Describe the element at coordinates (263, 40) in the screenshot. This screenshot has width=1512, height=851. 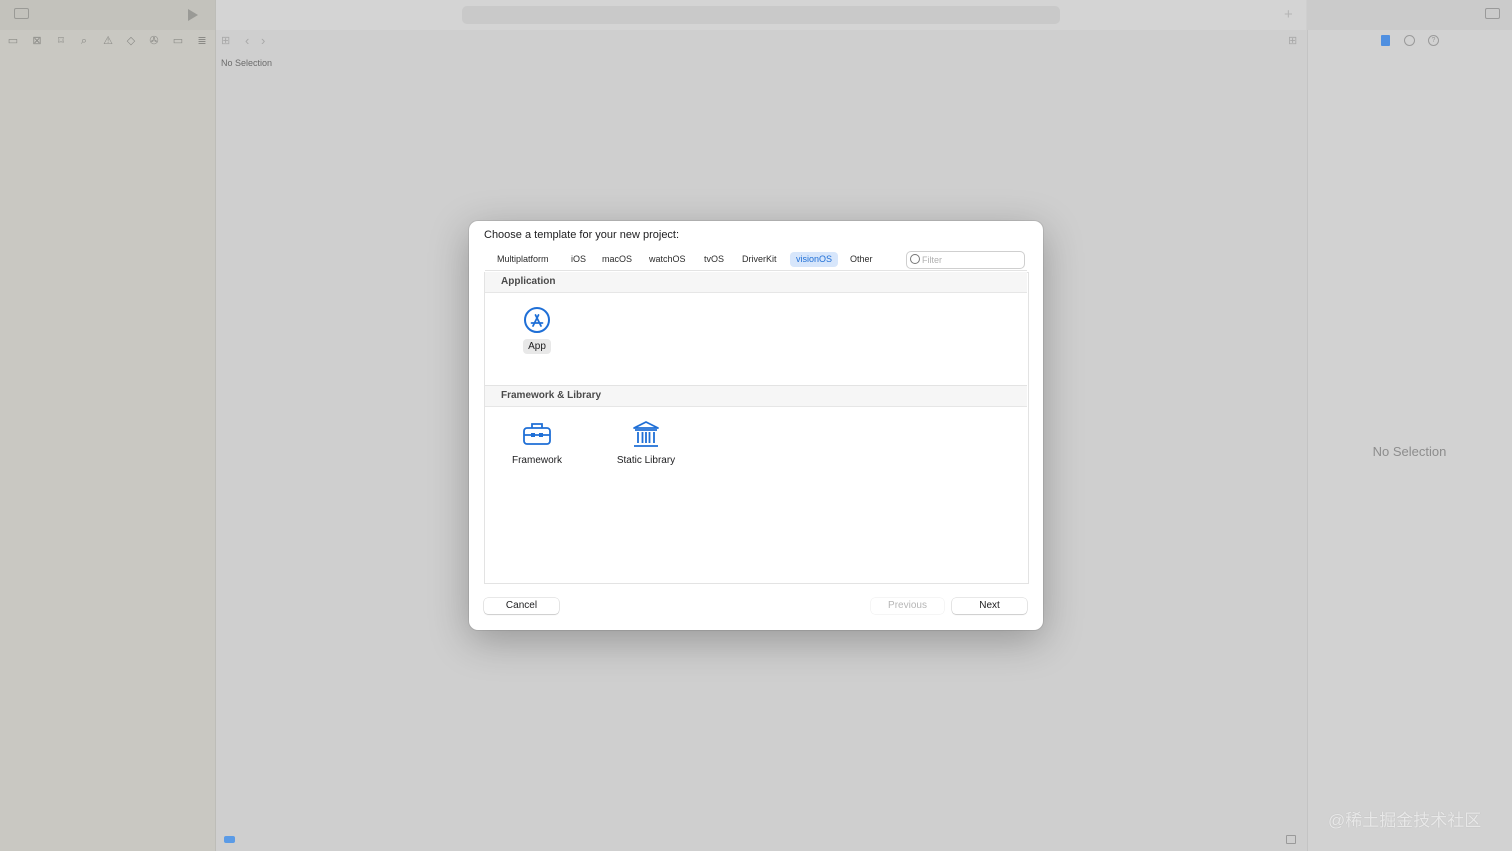
I see `chevron-right-icon: ›` at that location.